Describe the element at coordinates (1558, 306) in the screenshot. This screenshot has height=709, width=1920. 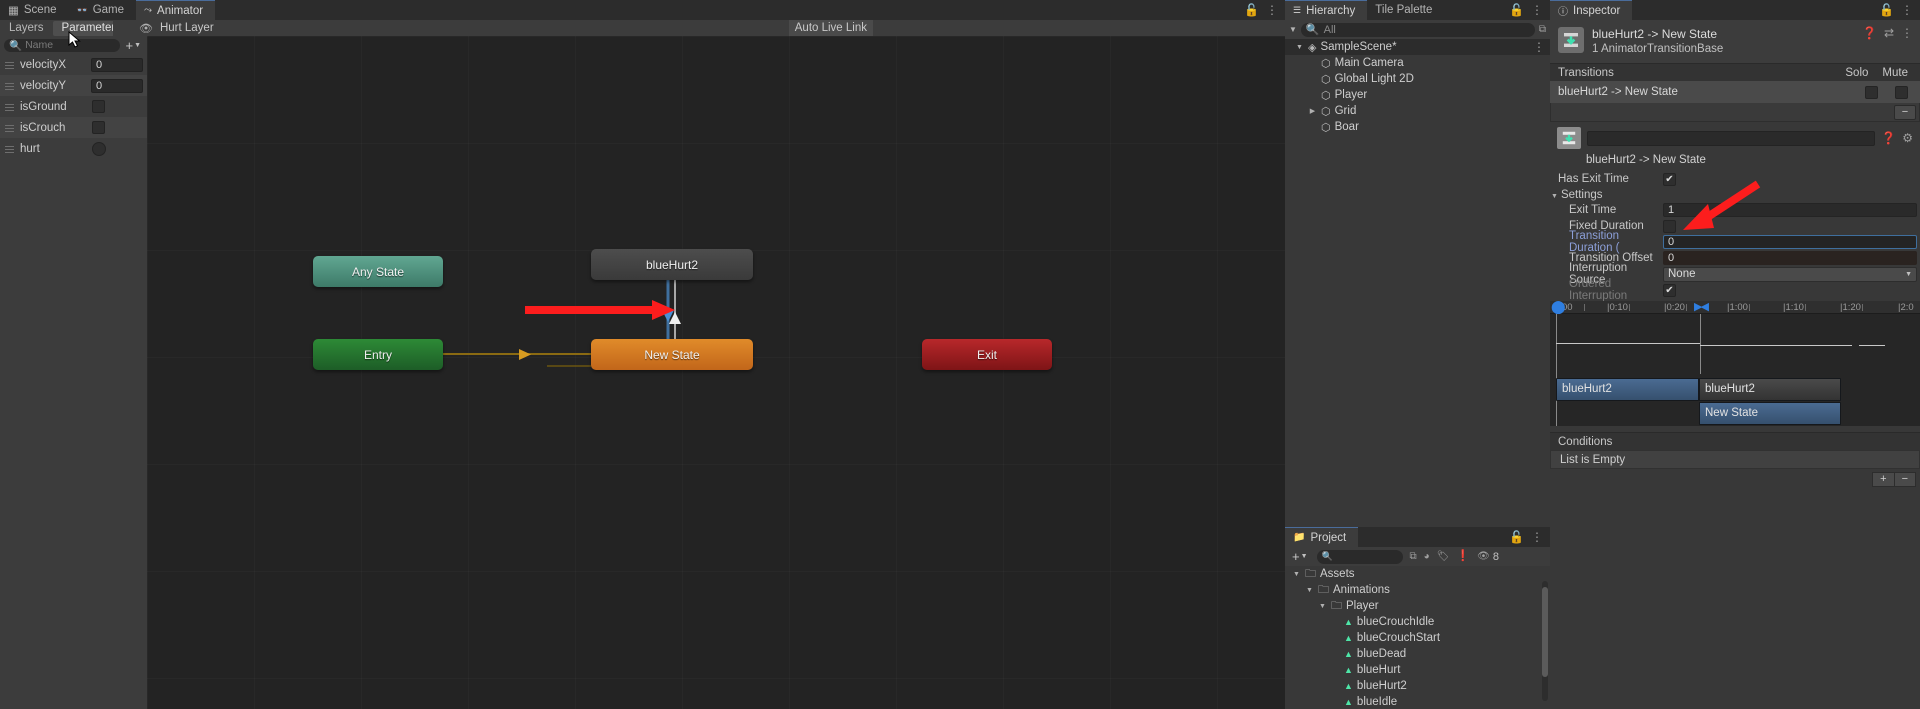
I see `playhead-marker: ⬤` at that location.